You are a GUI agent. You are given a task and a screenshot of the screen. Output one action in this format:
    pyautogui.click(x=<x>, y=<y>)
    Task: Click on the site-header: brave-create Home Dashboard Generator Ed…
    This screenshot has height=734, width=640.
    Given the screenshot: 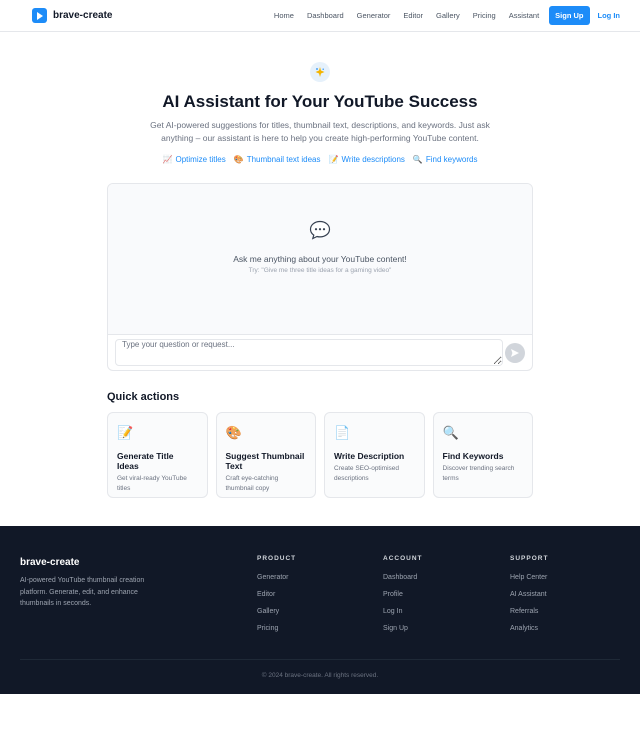 What is the action you would take?
    pyautogui.click(x=320, y=16)
    